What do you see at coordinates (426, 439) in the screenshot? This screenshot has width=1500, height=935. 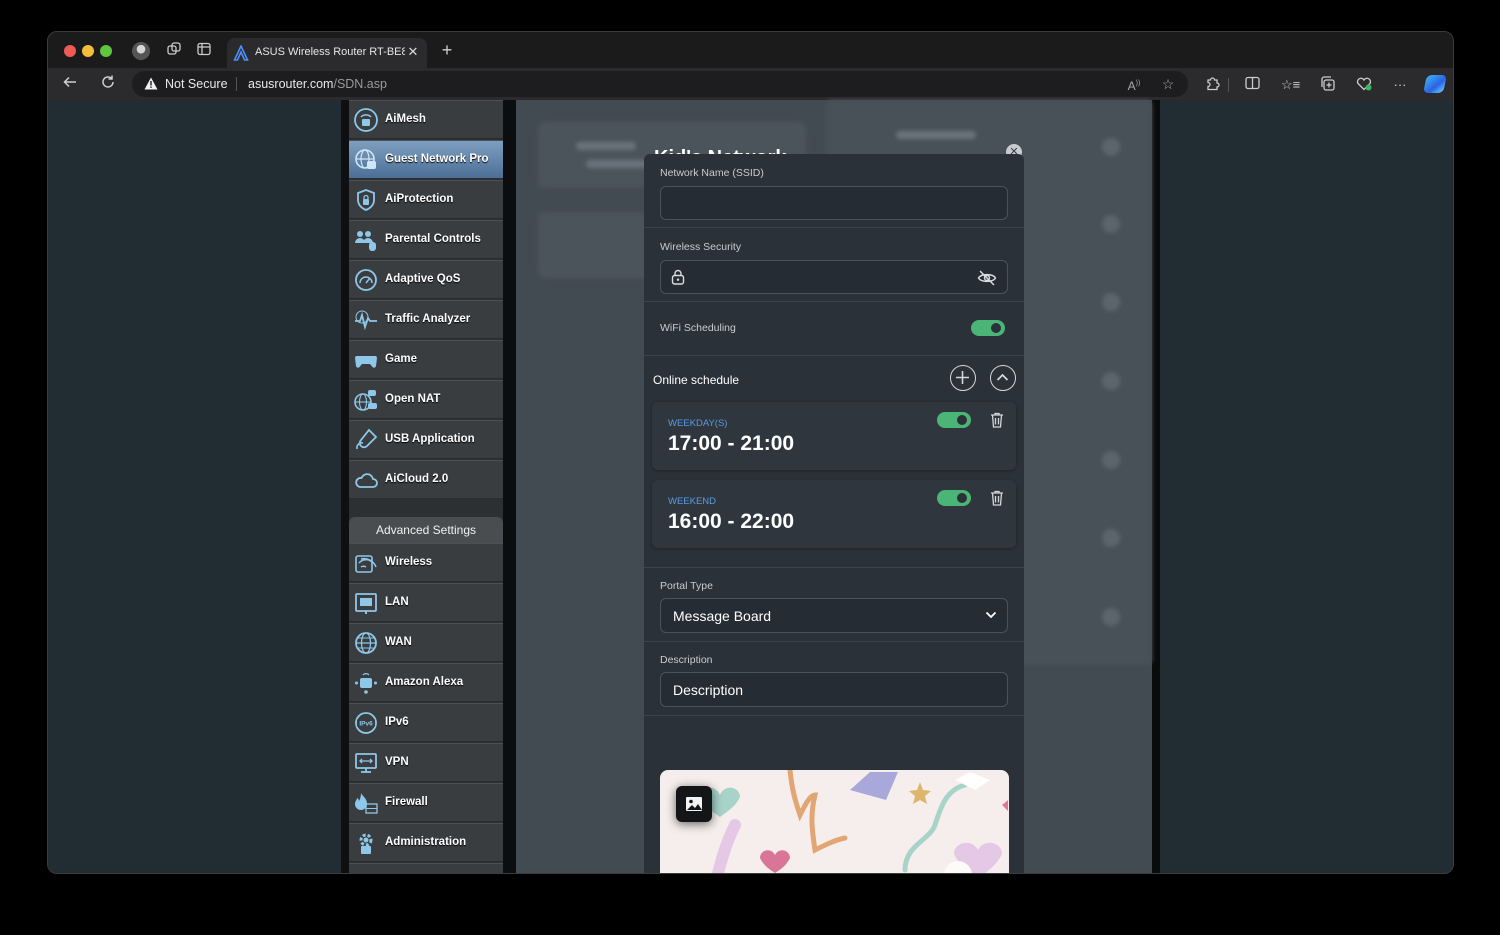 I see `sidebar-item-usb-application: USB Application` at bounding box center [426, 439].